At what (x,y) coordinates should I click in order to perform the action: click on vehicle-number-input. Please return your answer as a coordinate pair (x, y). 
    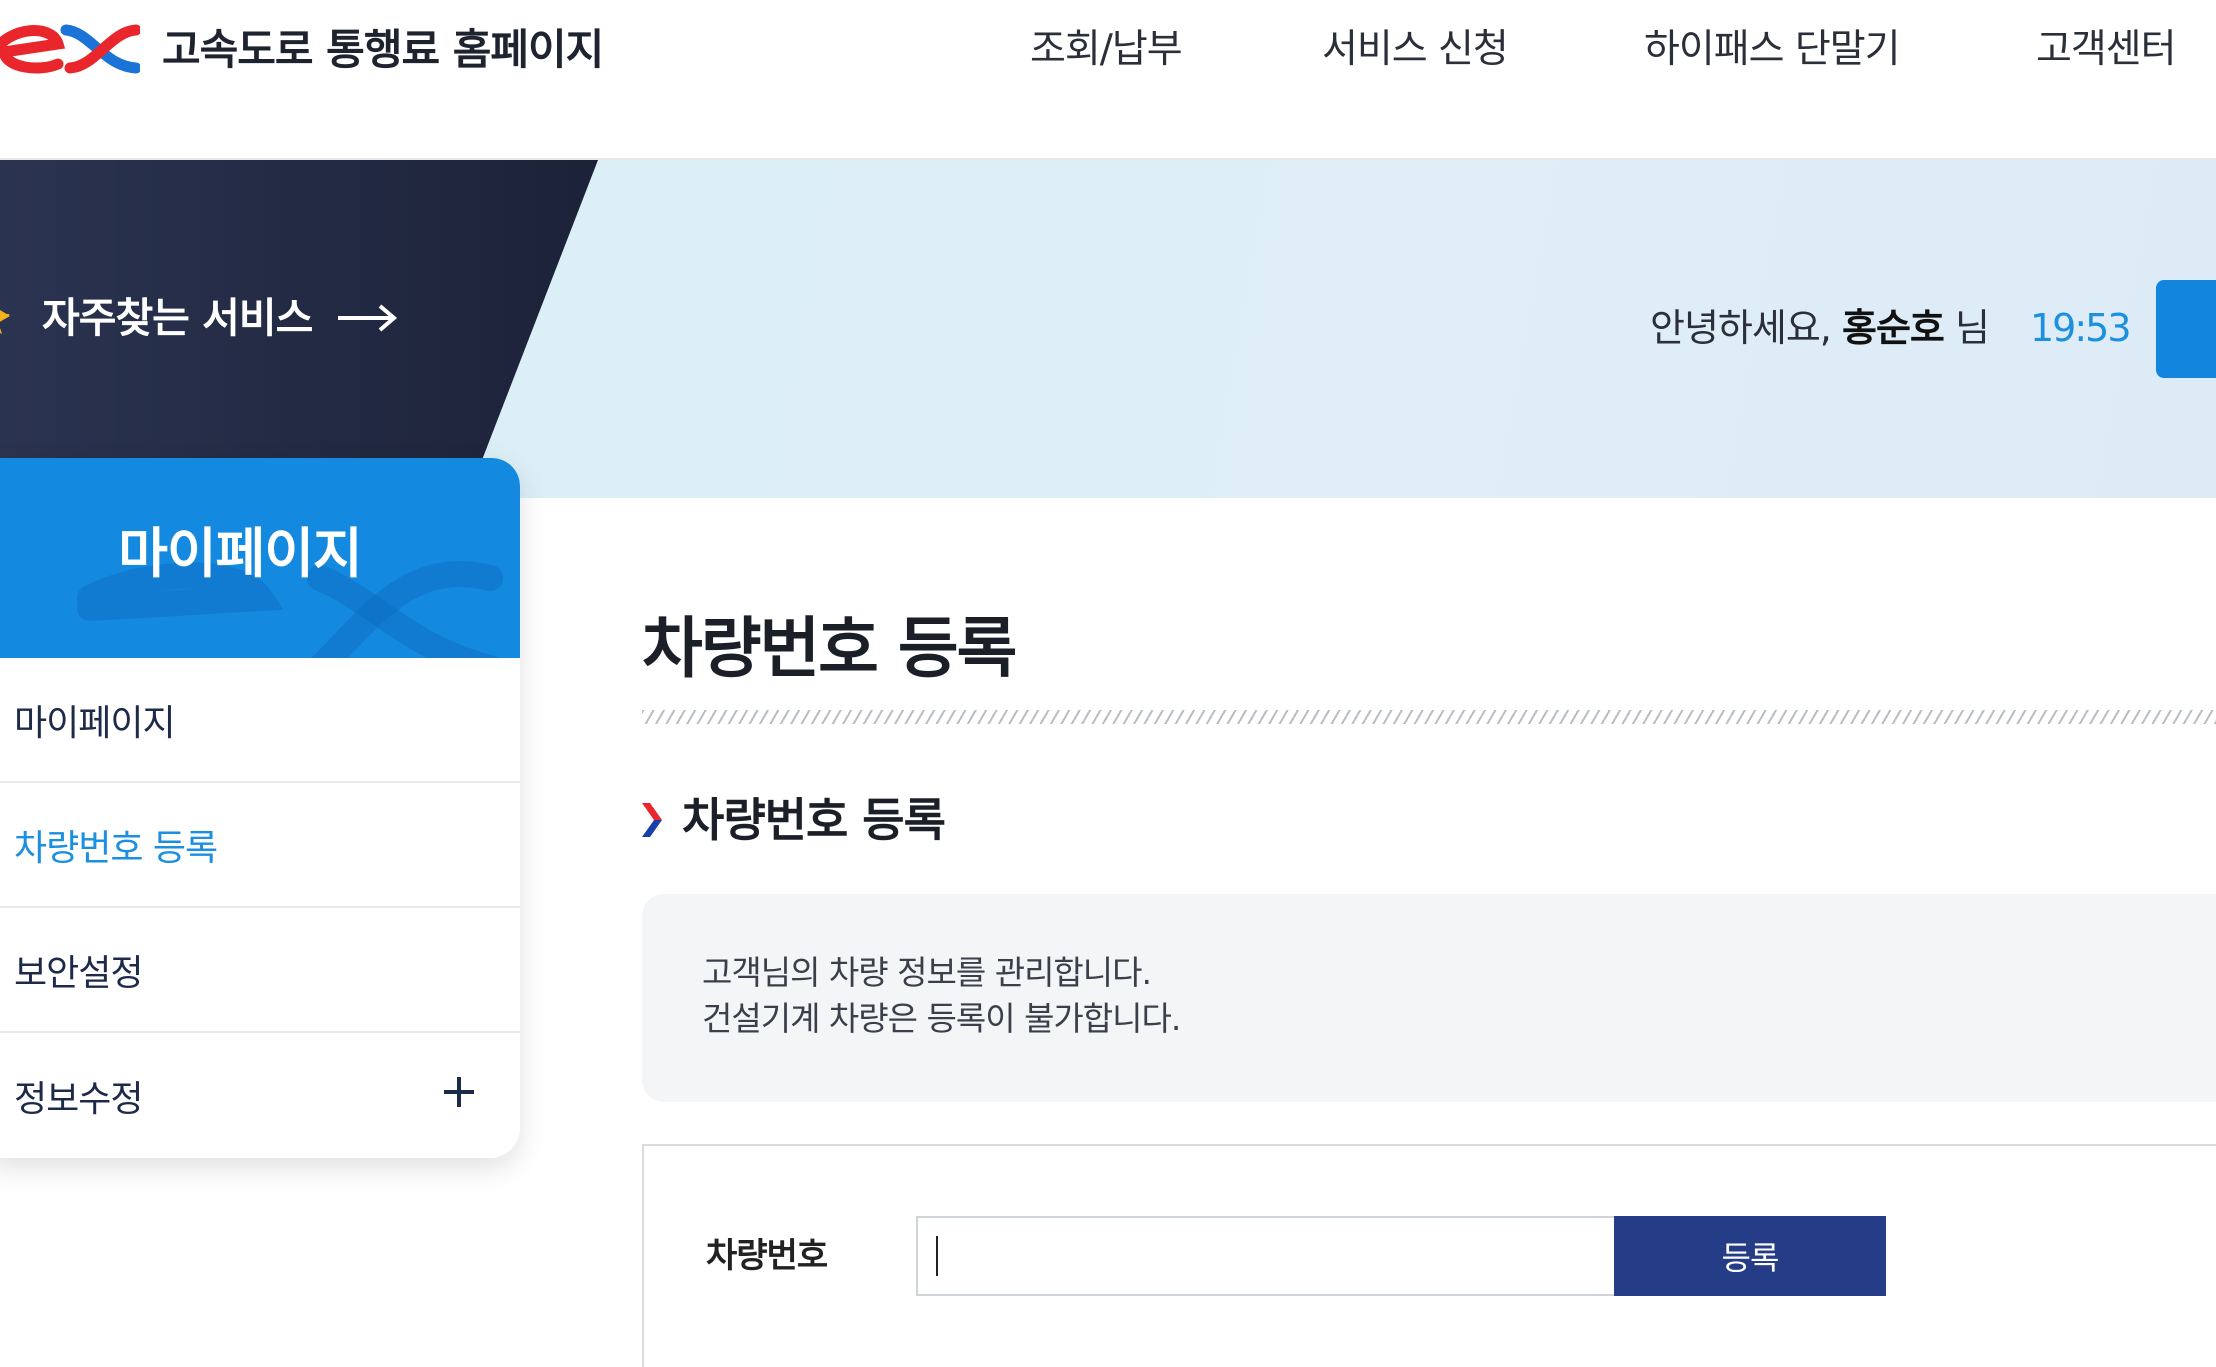
    Looking at the image, I should click on (1266, 1256).